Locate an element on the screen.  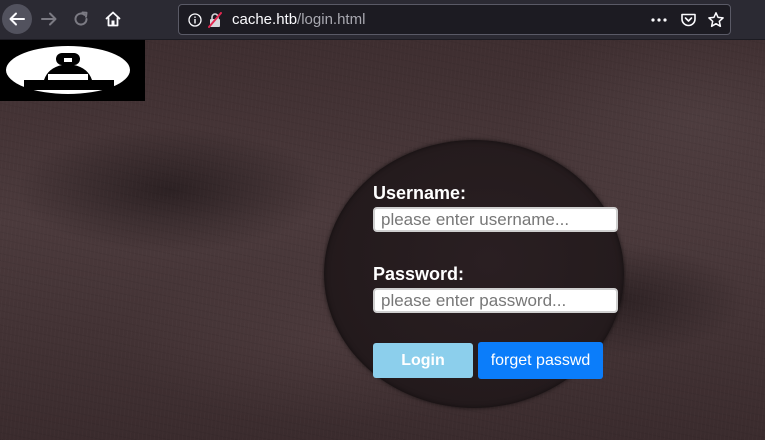
forget-password-button: forget passwd is located at coordinates (540, 360).